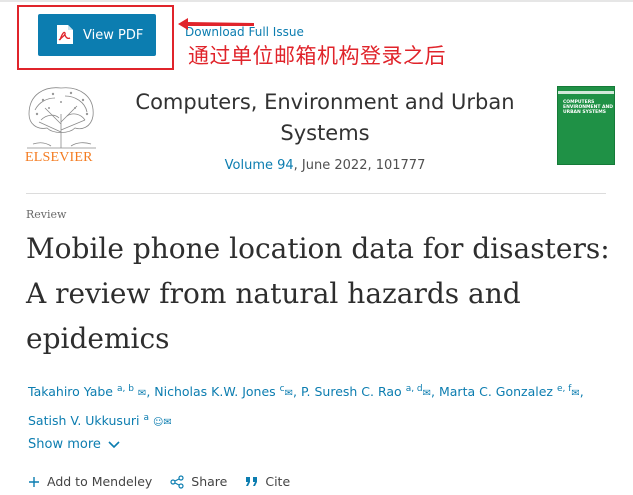  I want to click on author-item: Satish V. Ukkusuri a ☺✉, so click(100, 420).